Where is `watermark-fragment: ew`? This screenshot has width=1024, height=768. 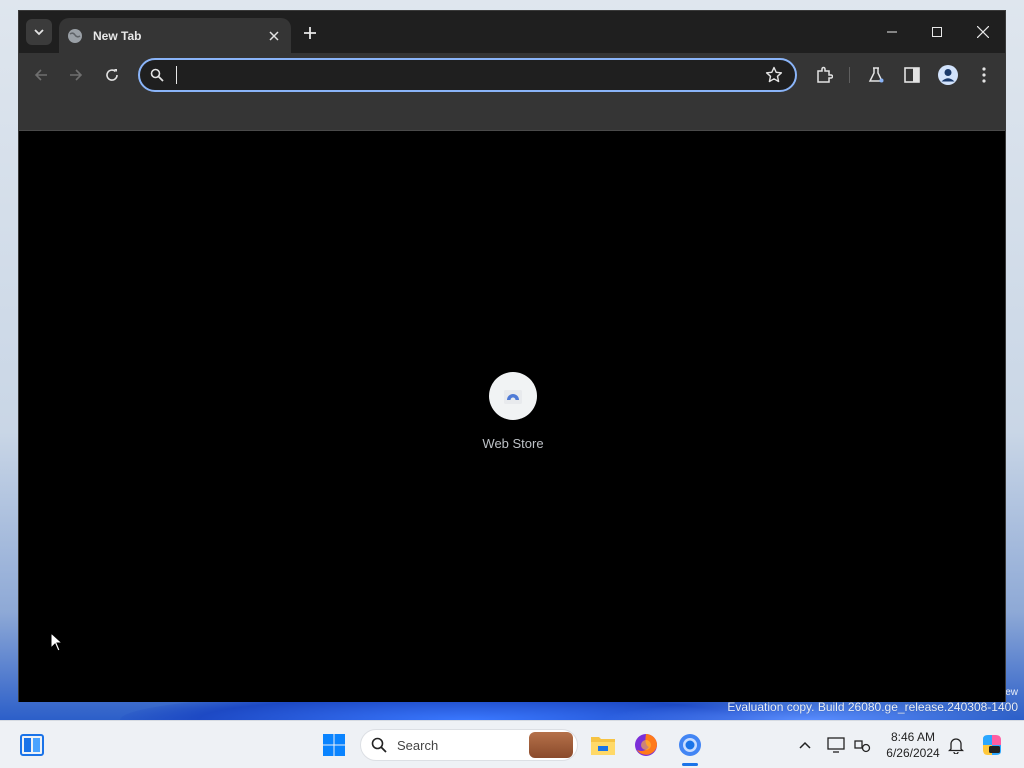 watermark-fragment: ew is located at coordinates (1011, 692).